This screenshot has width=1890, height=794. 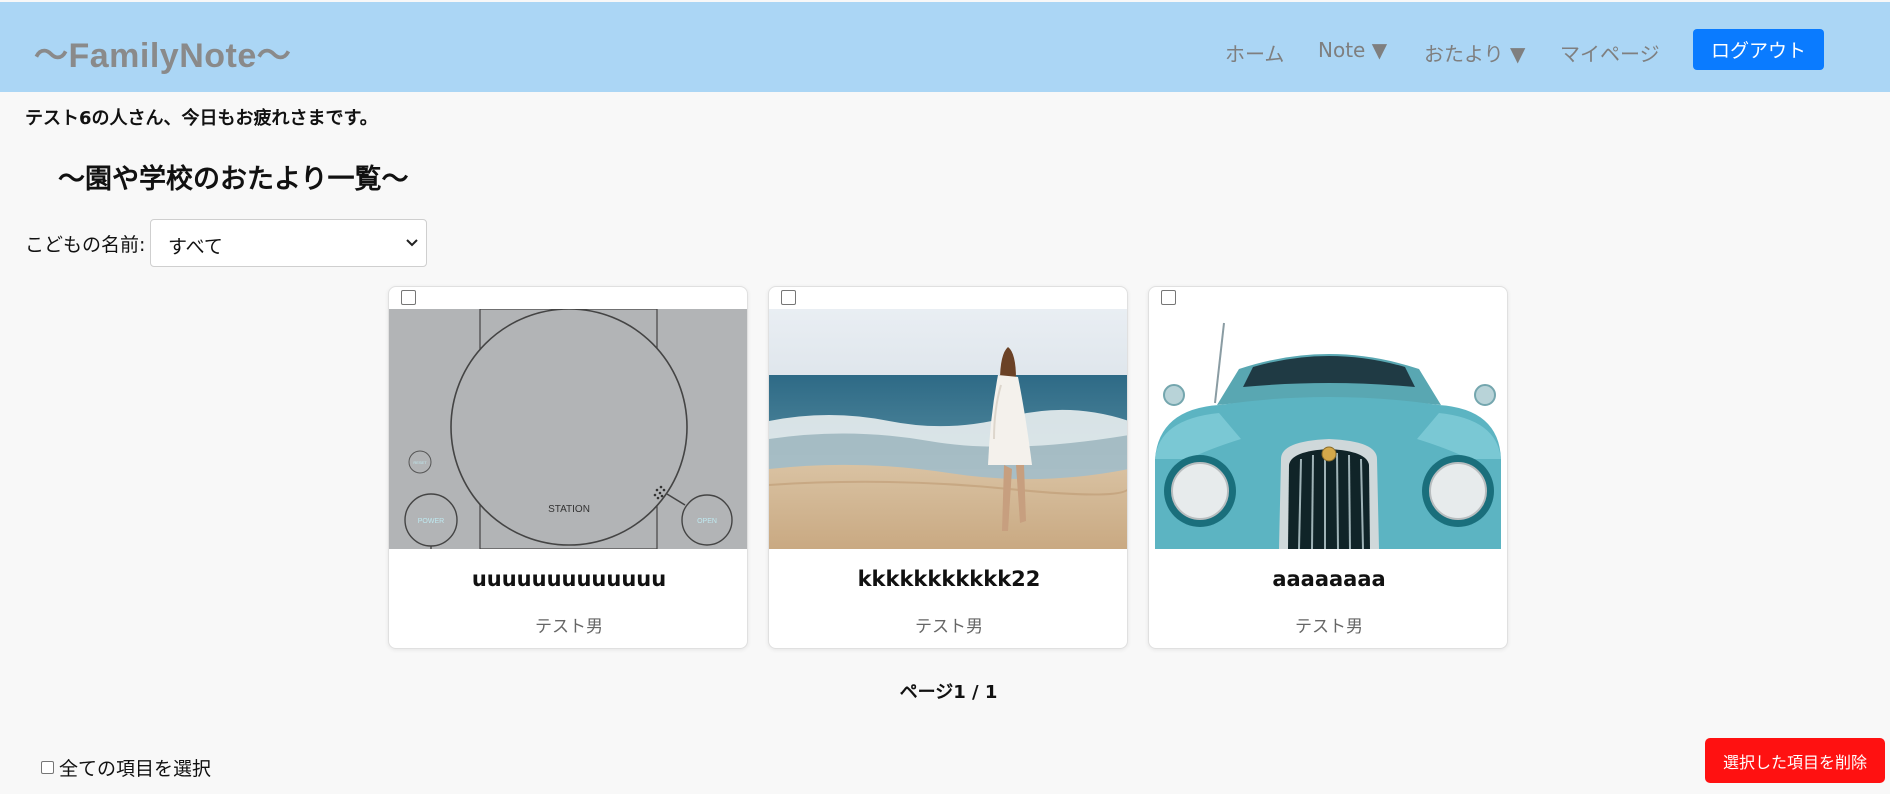 I want to click on pagination-indicator: ページ1 / 1, so click(x=948, y=692).